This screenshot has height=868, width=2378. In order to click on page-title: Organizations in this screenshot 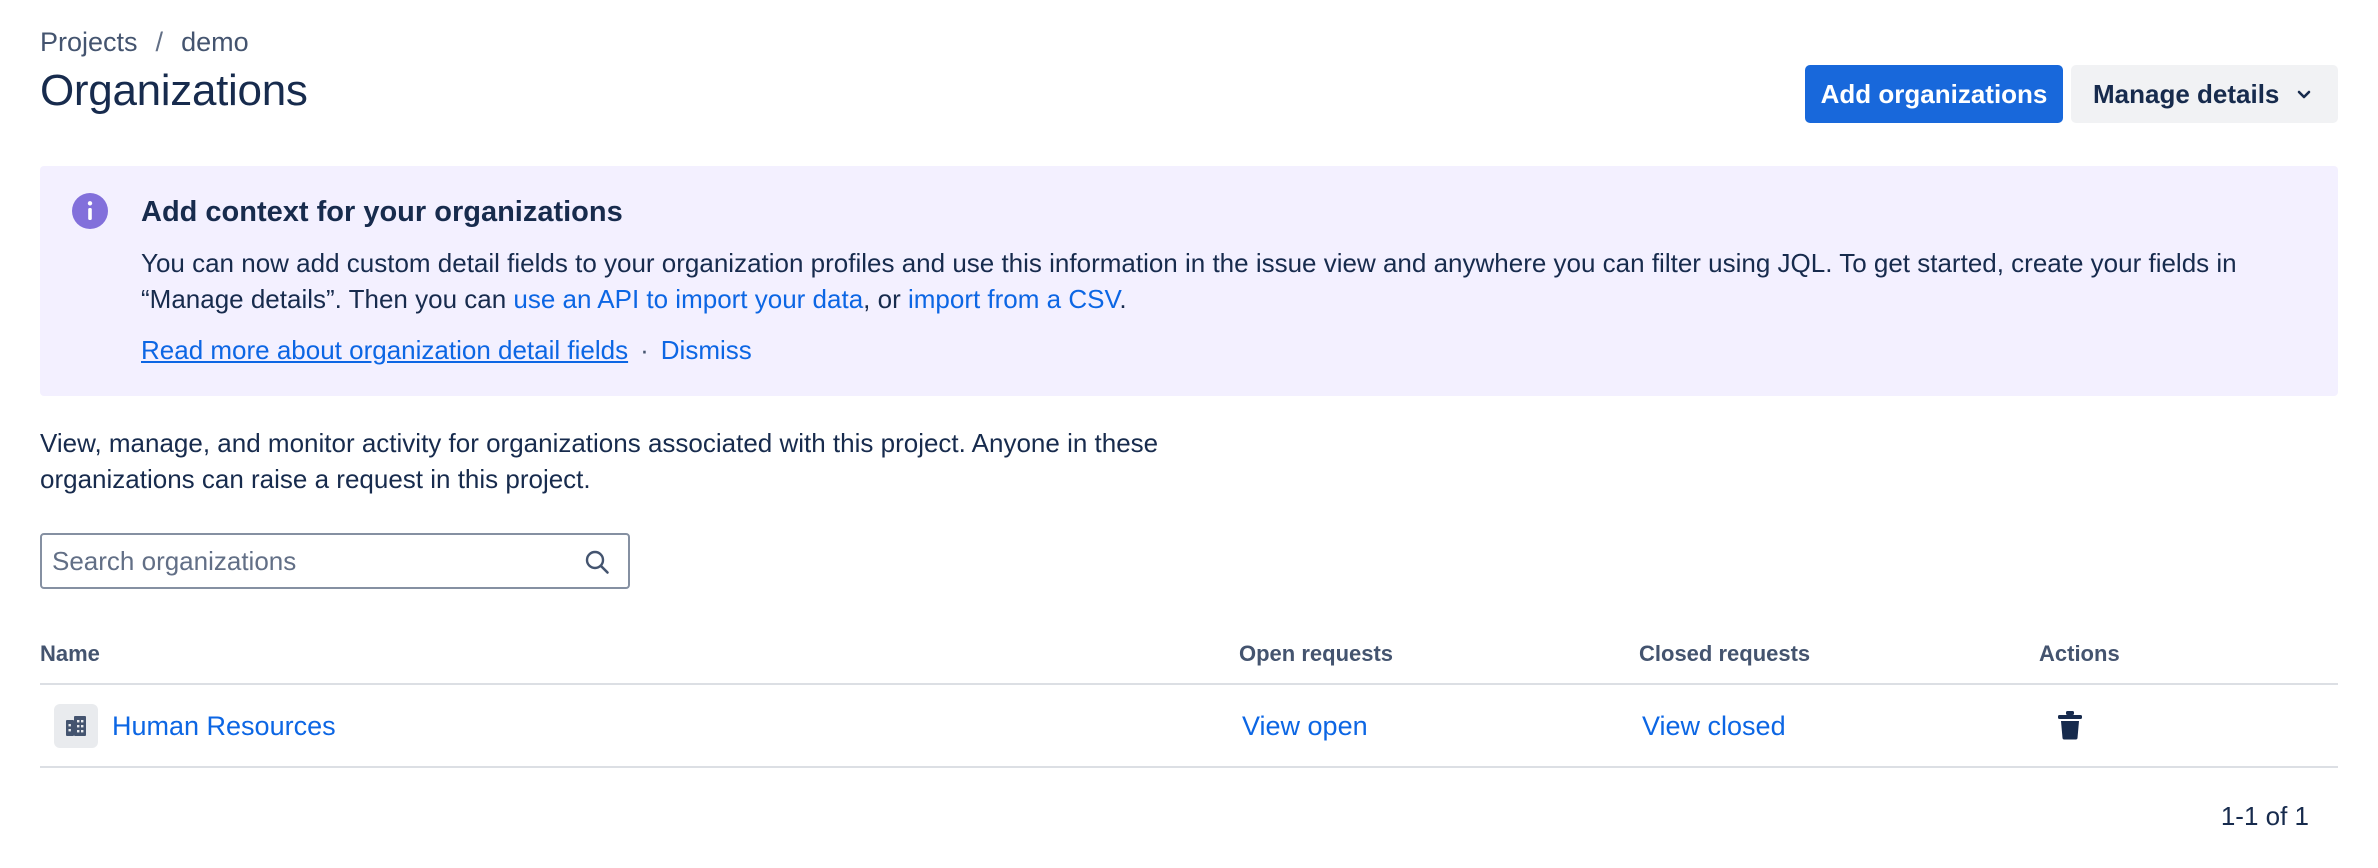, I will do `click(174, 90)`.